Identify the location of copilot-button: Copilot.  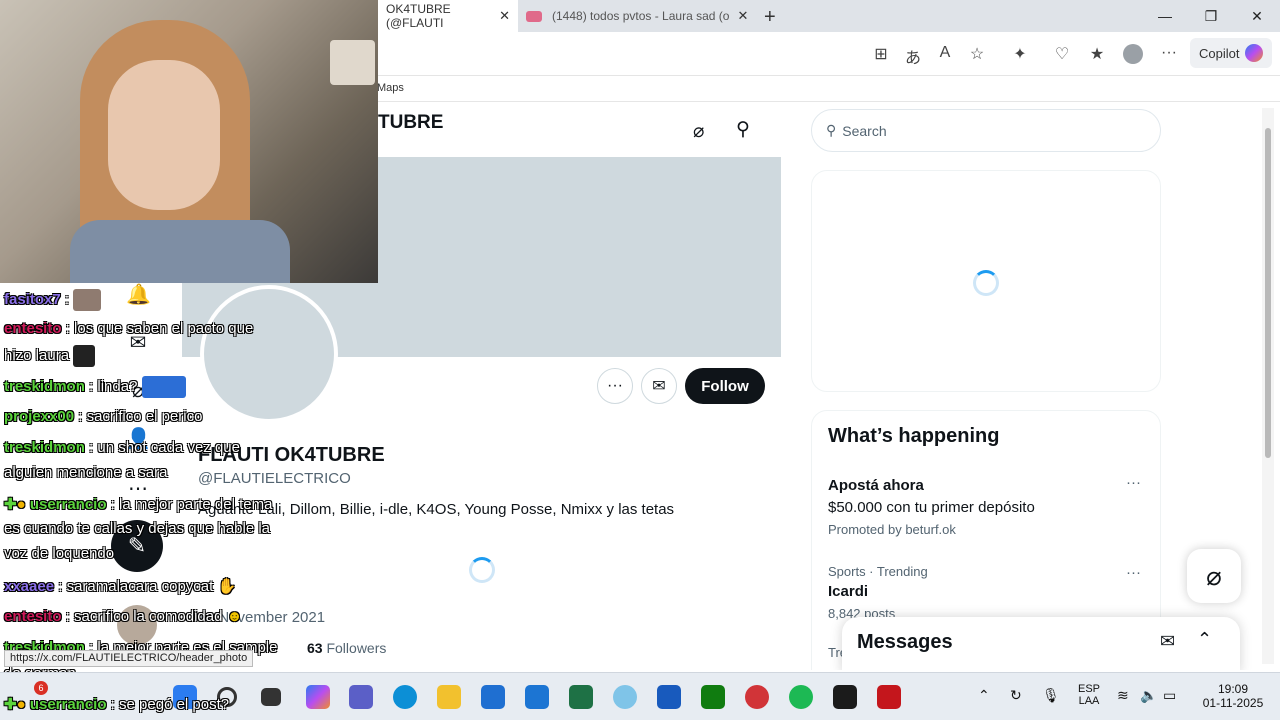
(1231, 53).